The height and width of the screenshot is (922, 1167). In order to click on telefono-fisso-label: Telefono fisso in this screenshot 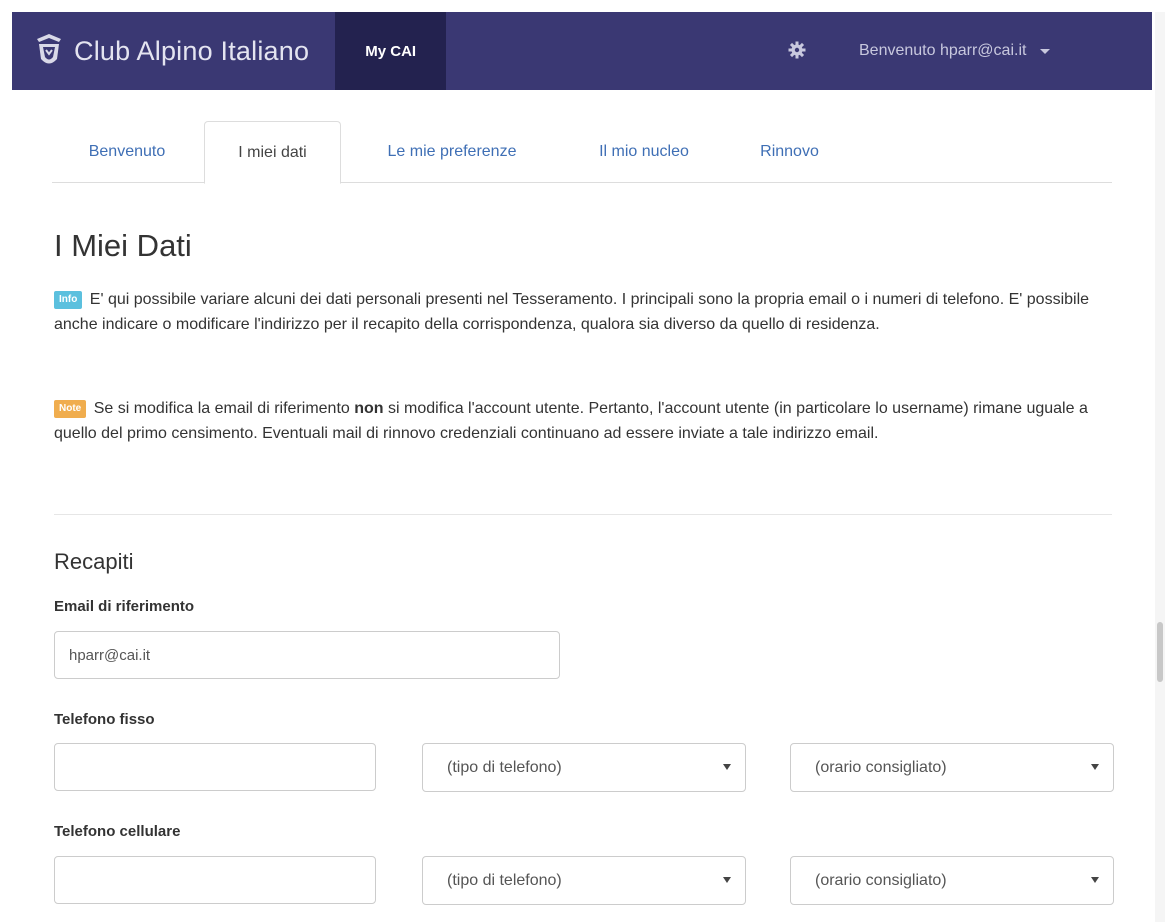, I will do `click(104, 719)`.